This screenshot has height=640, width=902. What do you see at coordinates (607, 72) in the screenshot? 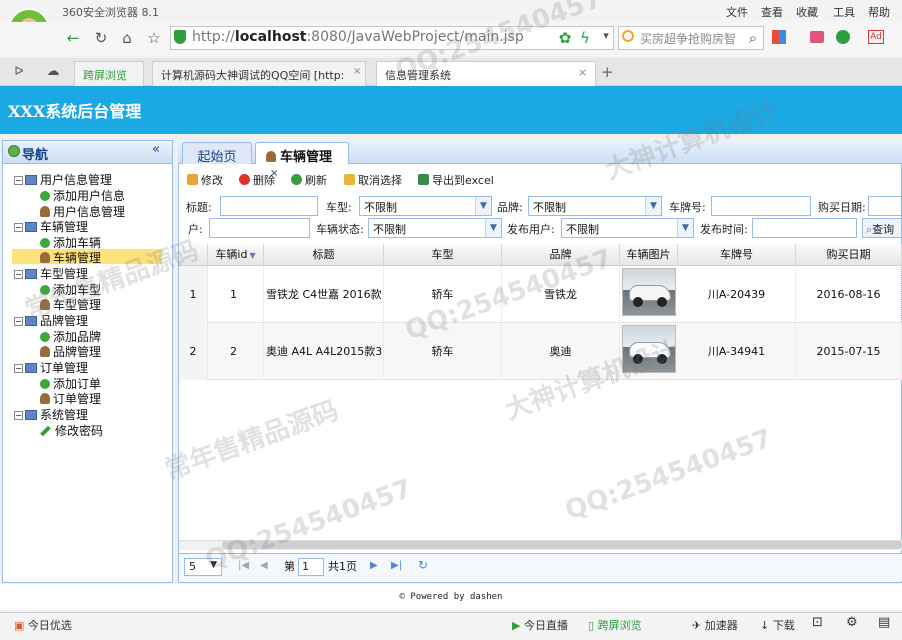
I see `new-tab-icon: +` at bounding box center [607, 72].